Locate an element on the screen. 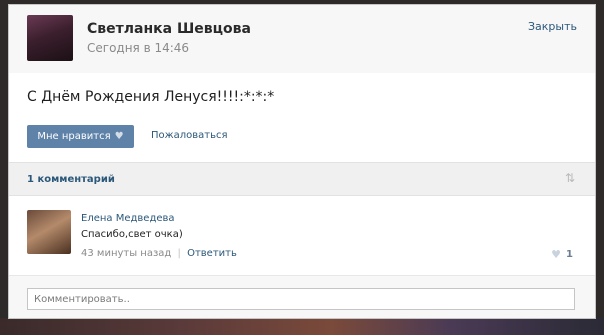 This screenshot has height=335, width=604. comment-meta: 43 минуты назад | Ответить is located at coordinates (159, 253).